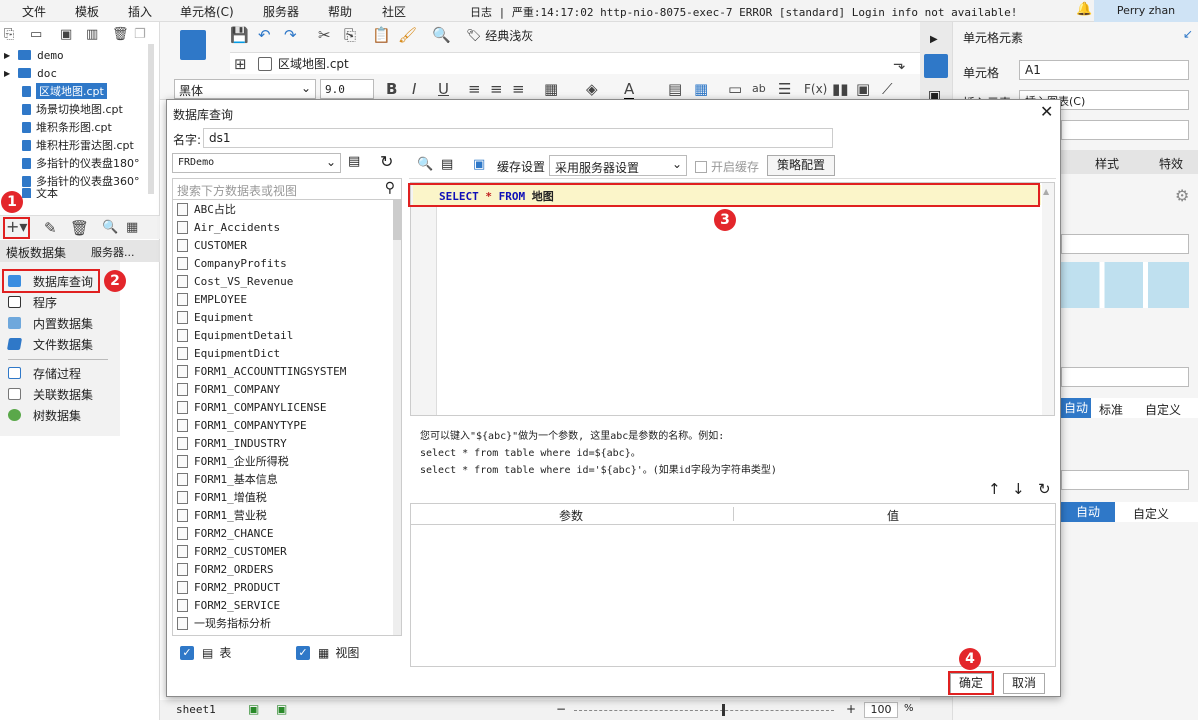  Describe the element at coordinates (801, 165) in the screenshot. I see `strategy-button: 策略配置` at that location.